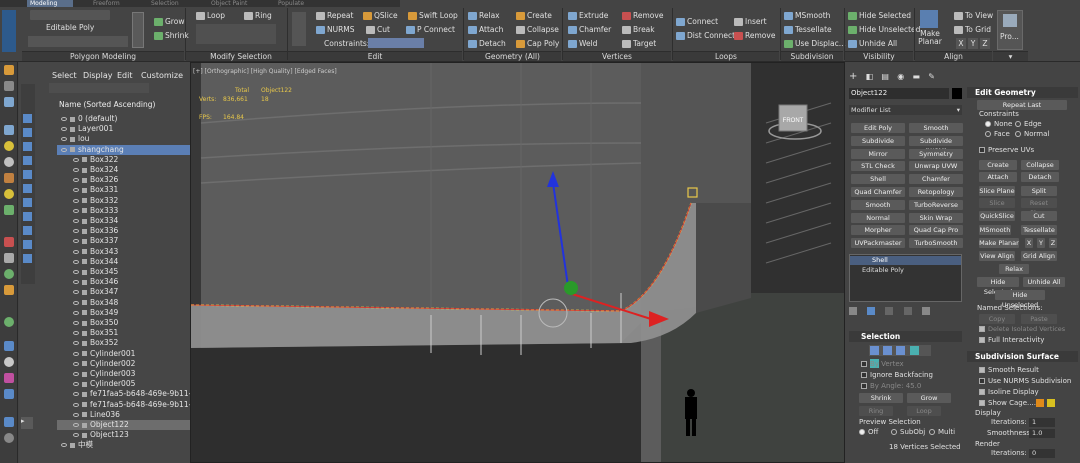  Describe the element at coordinates (901, 350) in the screenshot. I see `border-icon` at that location.